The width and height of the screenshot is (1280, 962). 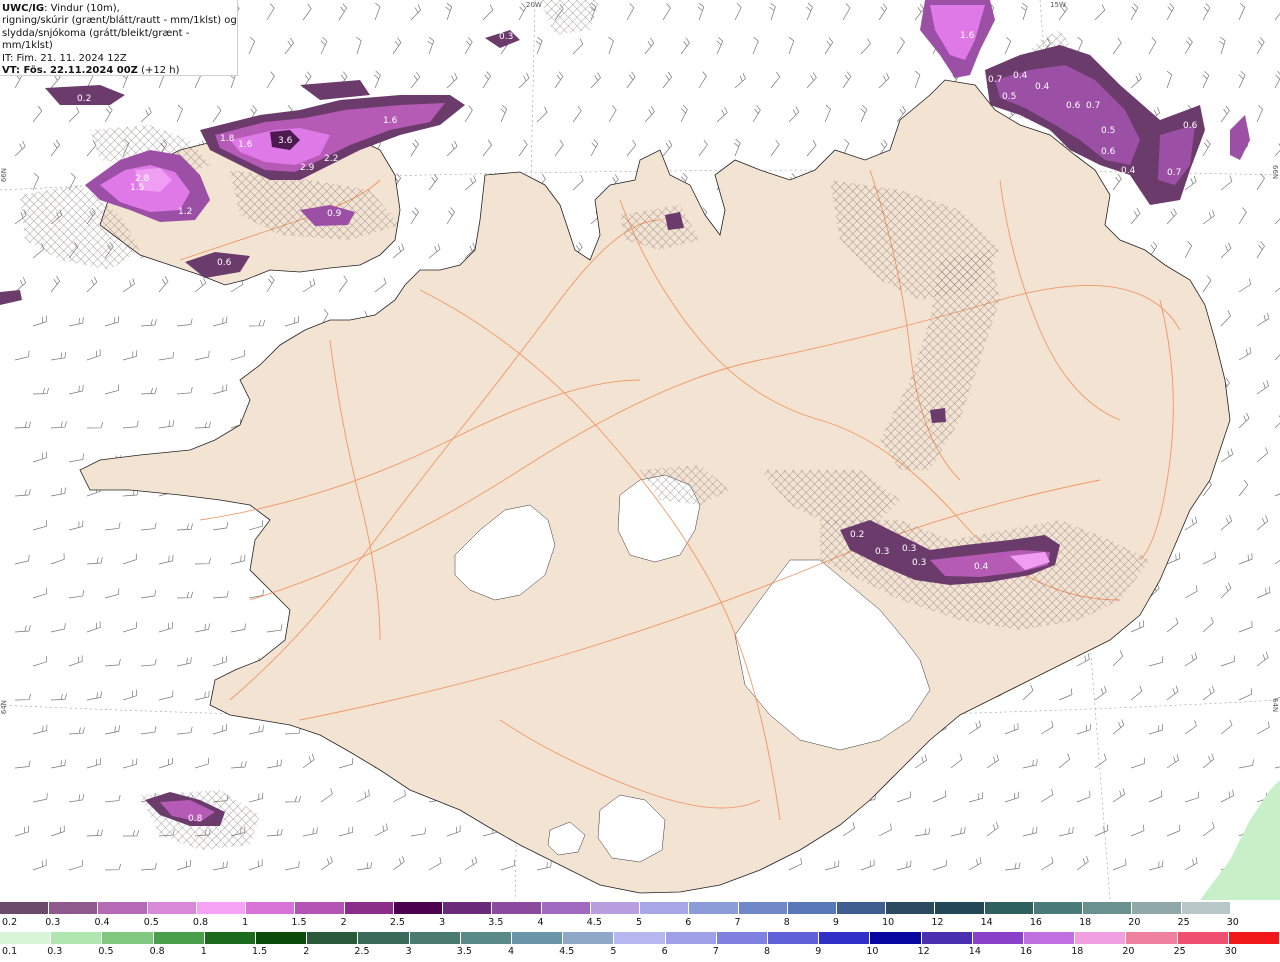 What do you see at coordinates (496, 922) in the screenshot?
I see `legend-value: 3.5` at bounding box center [496, 922].